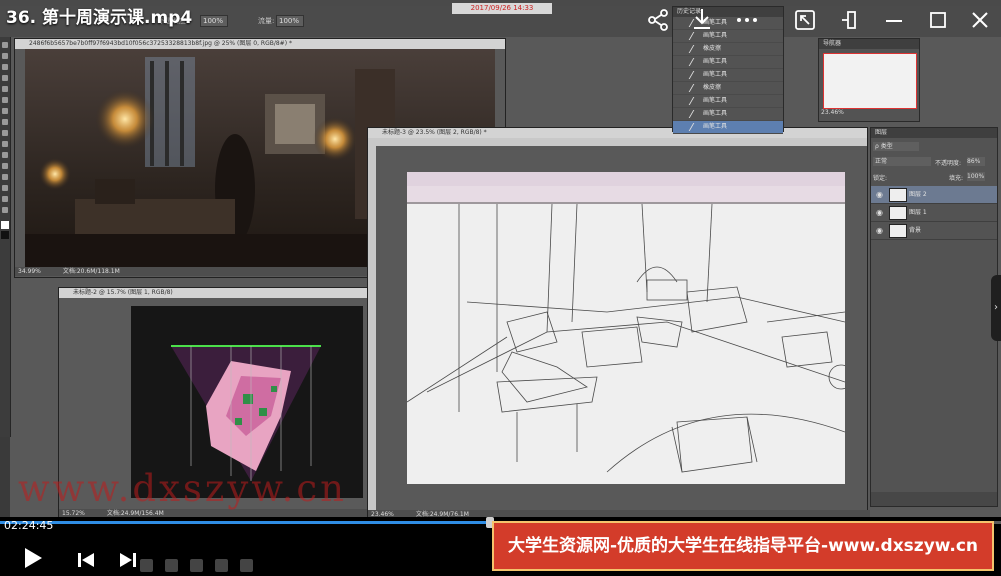  Describe the element at coordinates (617, 133) in the screenshot. I see `doc-title: 未标题-3 @ 23.5% (图层 2, RGB/8) *` at that location.